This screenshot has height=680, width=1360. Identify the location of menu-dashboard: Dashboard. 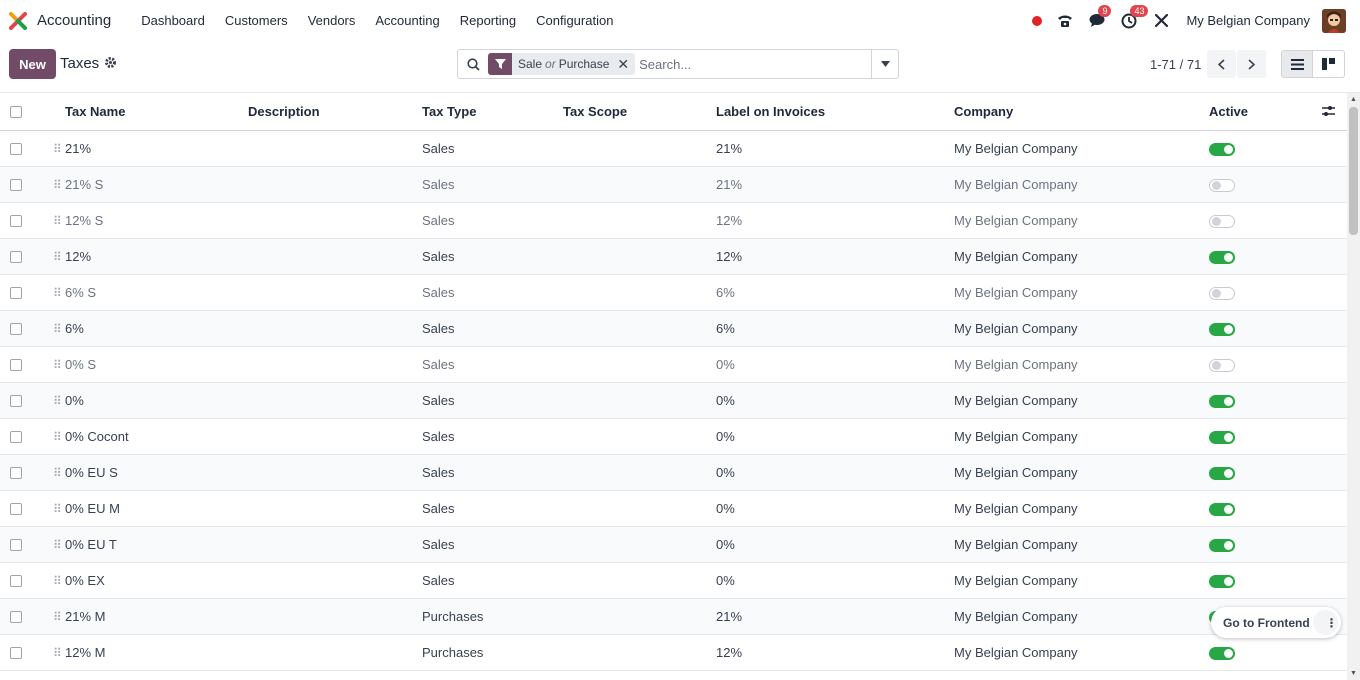
(173, 20).